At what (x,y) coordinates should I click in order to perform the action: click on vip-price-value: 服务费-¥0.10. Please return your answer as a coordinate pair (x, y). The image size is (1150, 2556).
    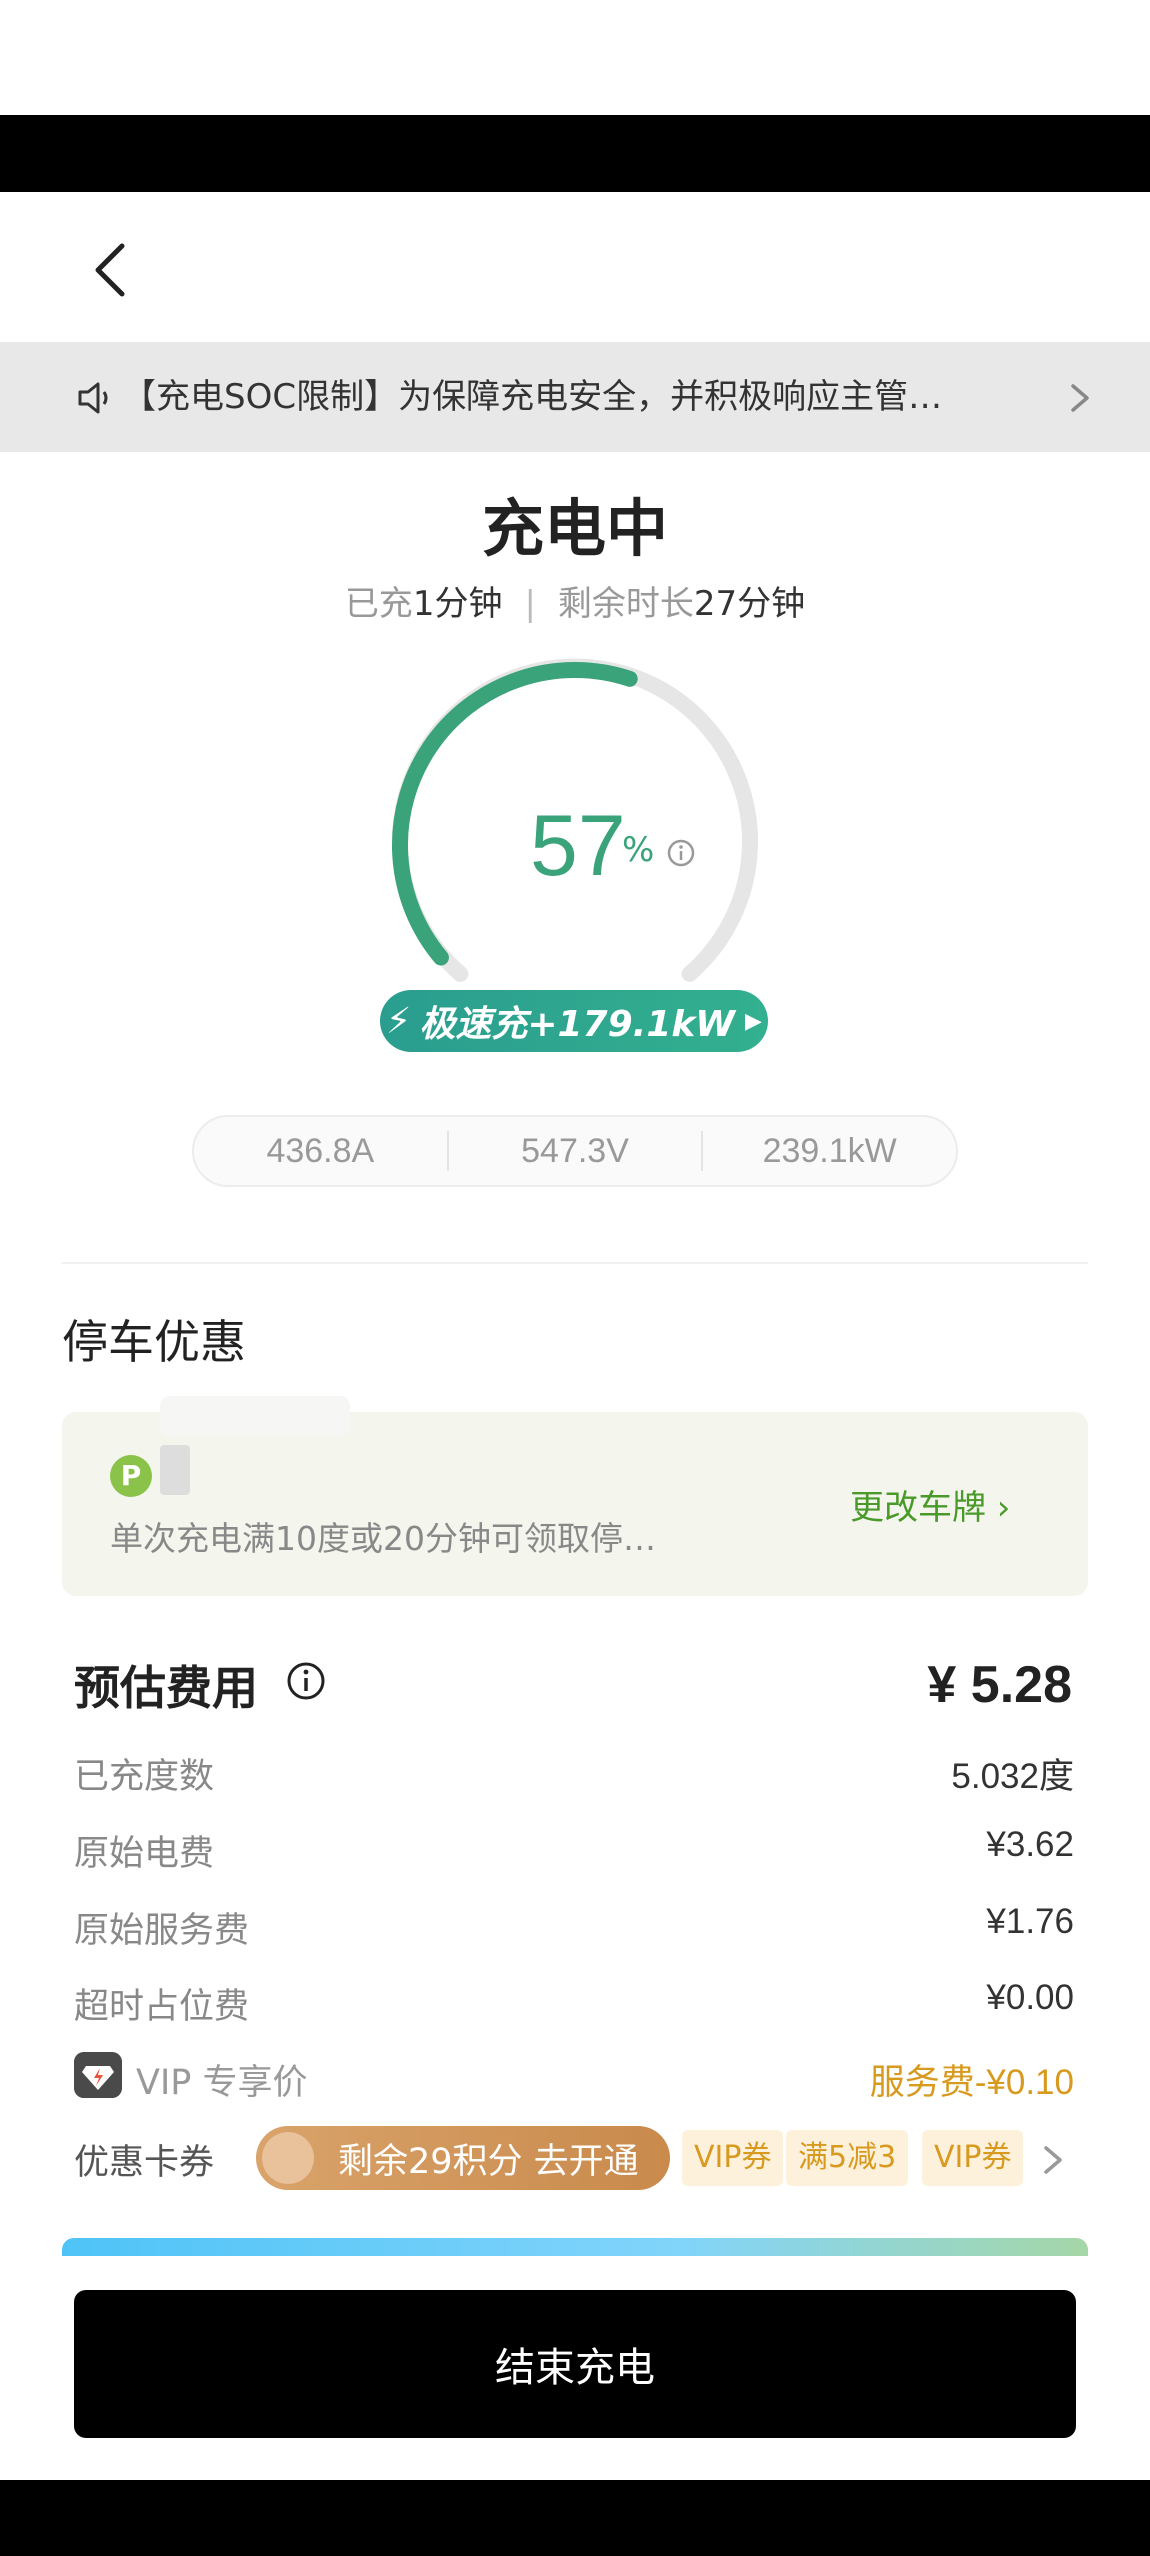
    Looking at the image, I should click on (971, 2082).